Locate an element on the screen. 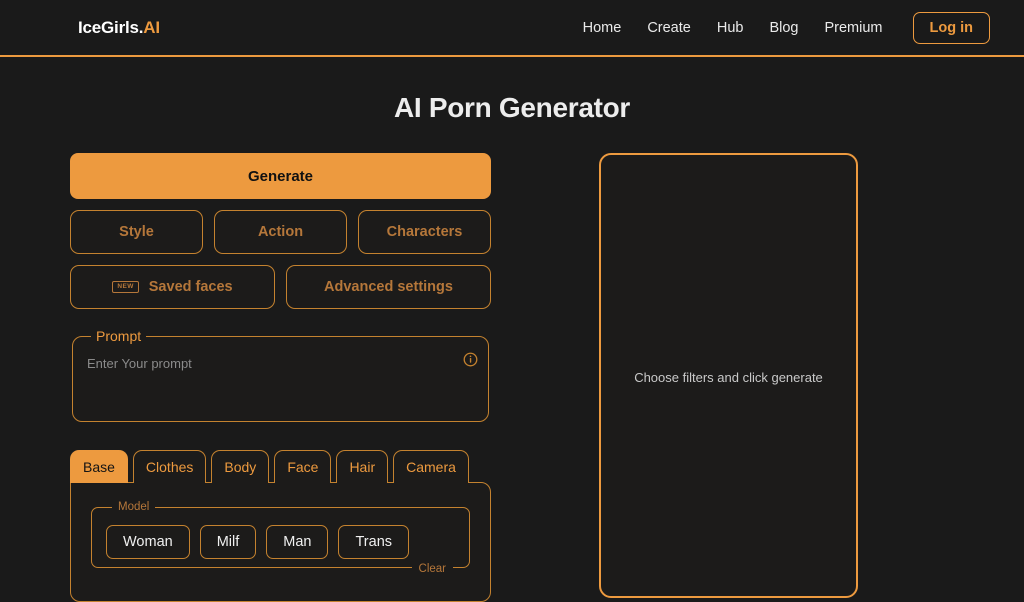 The height and width of the screenshot is (602, 1024). characters-button-label: Characters is located at coordinates (424, 232).